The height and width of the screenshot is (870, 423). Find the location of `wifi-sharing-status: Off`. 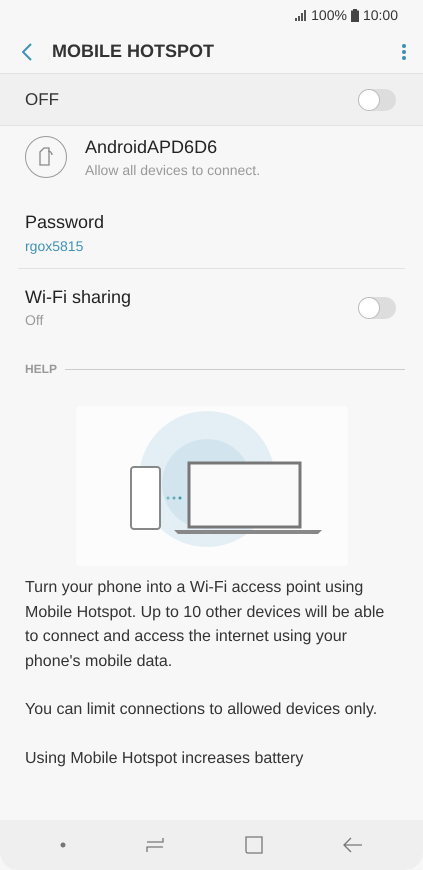

wifi-sharing-status: Off is located at coordinates (34, 320).